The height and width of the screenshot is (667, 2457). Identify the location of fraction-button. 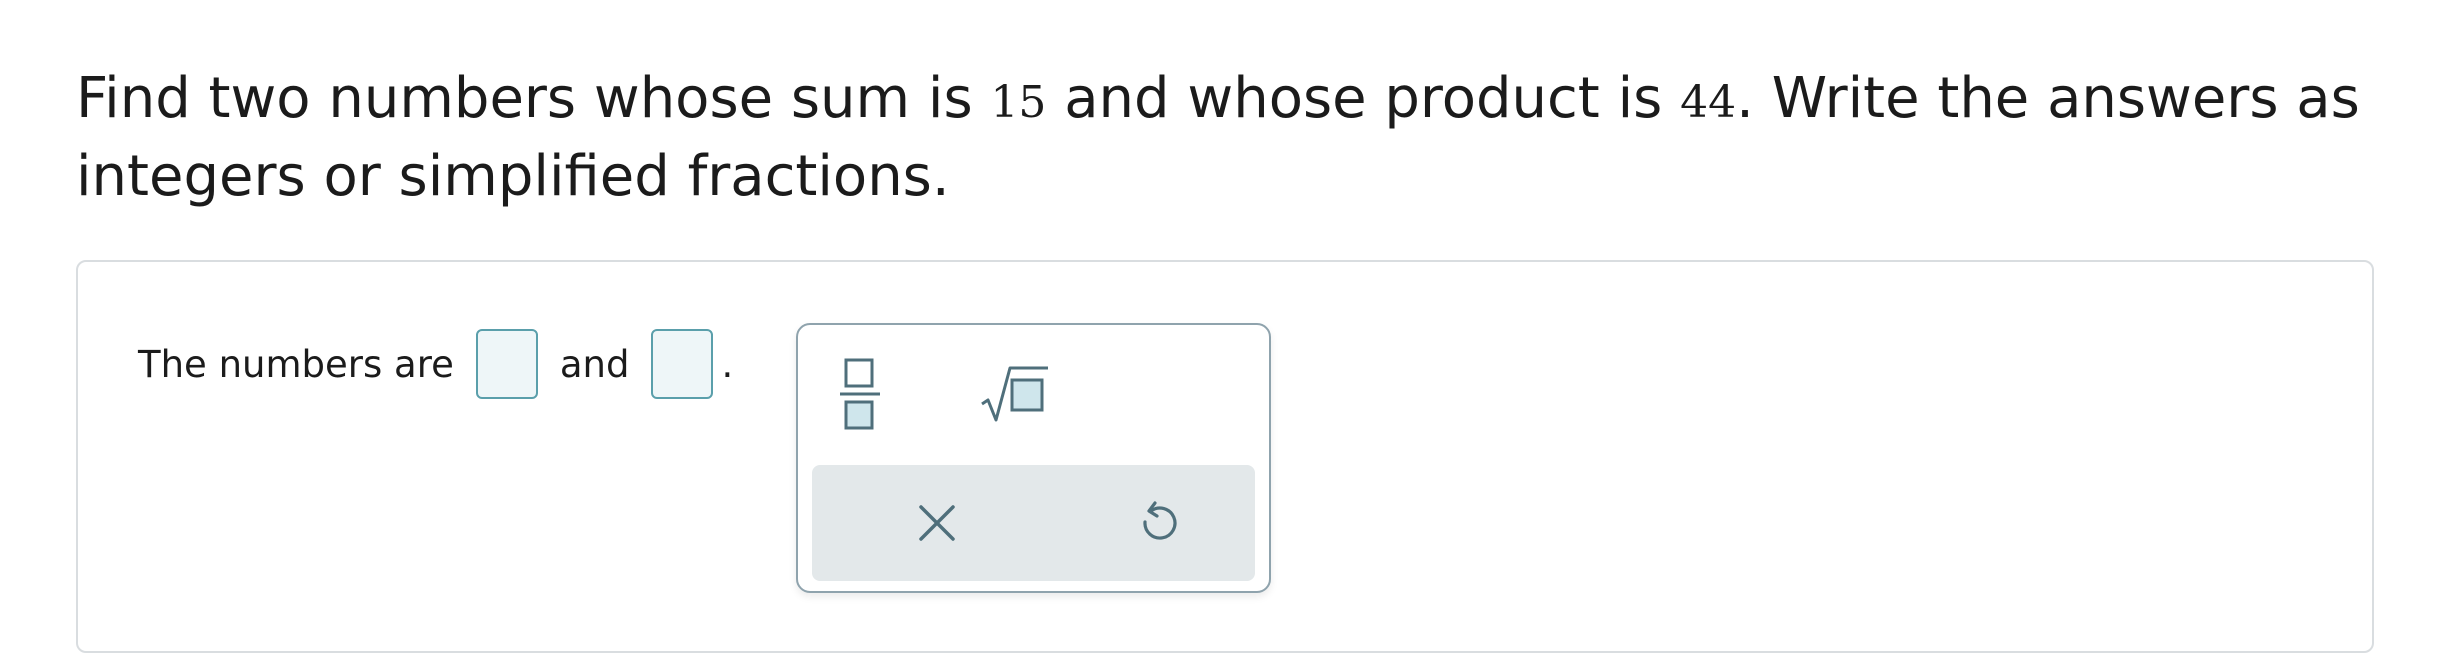
(861, 394).